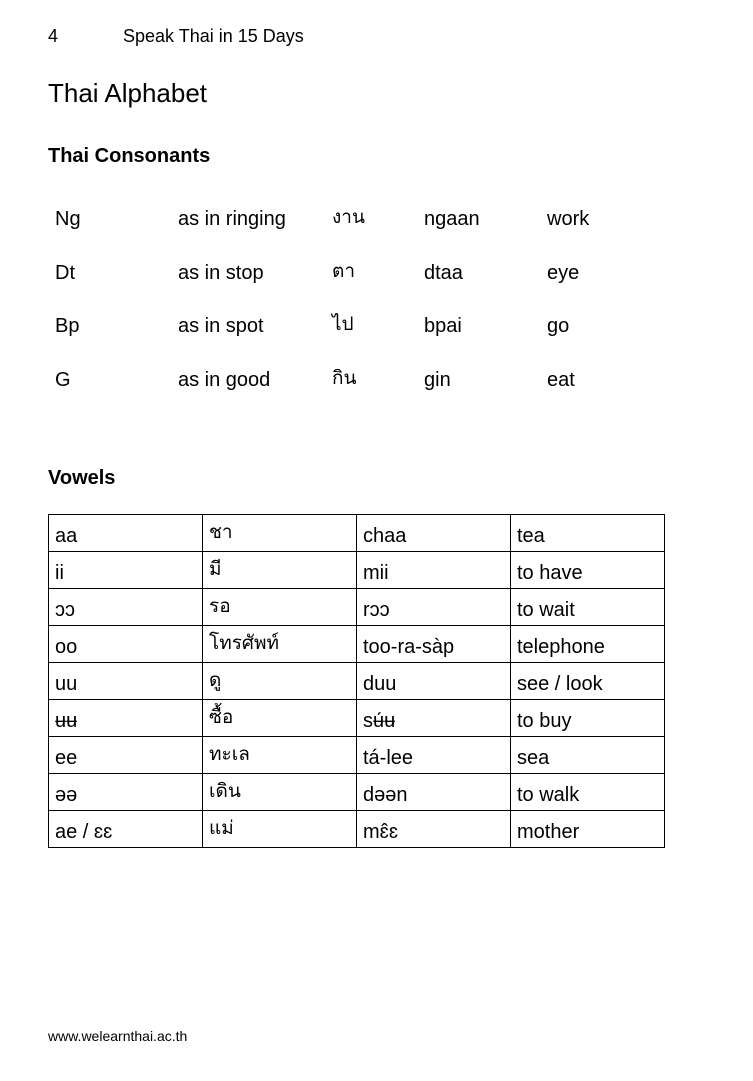 The image size is (753, 1081). I want to click on vowel-meaning: to walk, so click(587, 792).